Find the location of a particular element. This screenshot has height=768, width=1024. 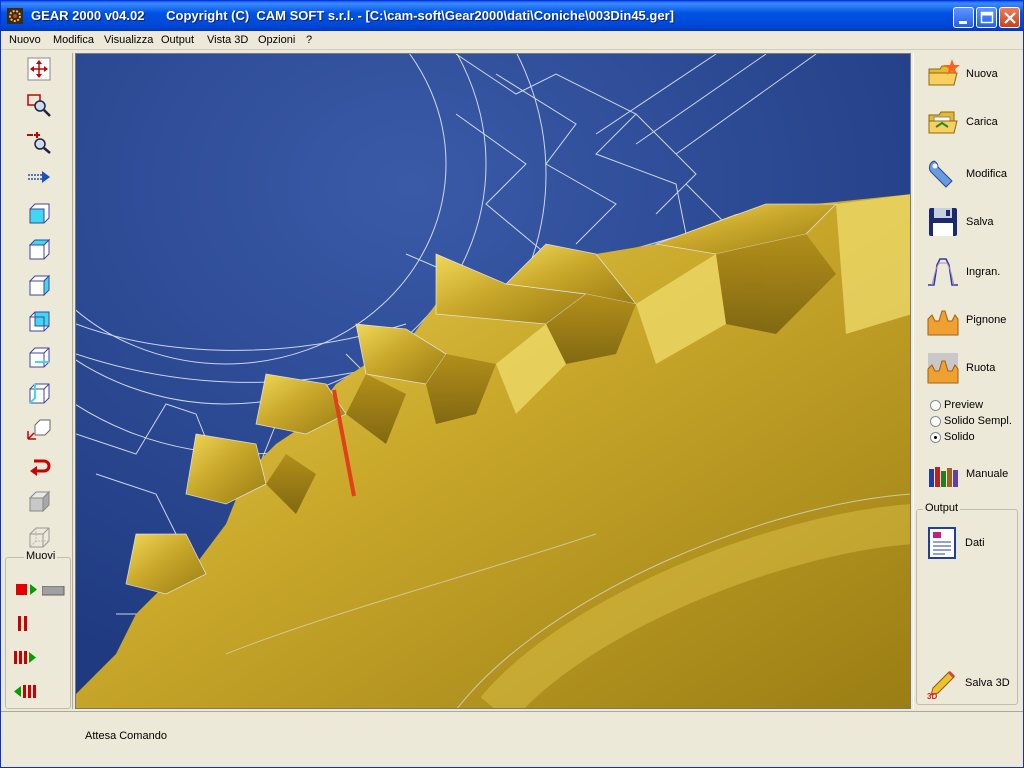

nuova-label: Nuova is located at coordinates (982, 74).